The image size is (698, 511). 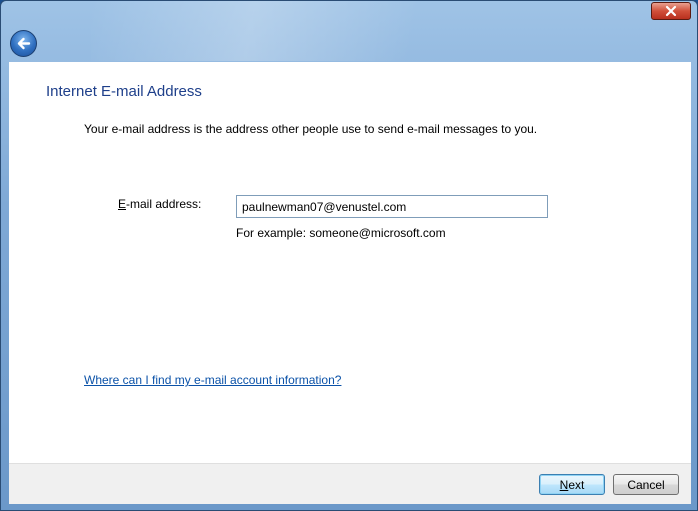 I want to click on cancel-button: Cancel, so click(x=646, y=484).